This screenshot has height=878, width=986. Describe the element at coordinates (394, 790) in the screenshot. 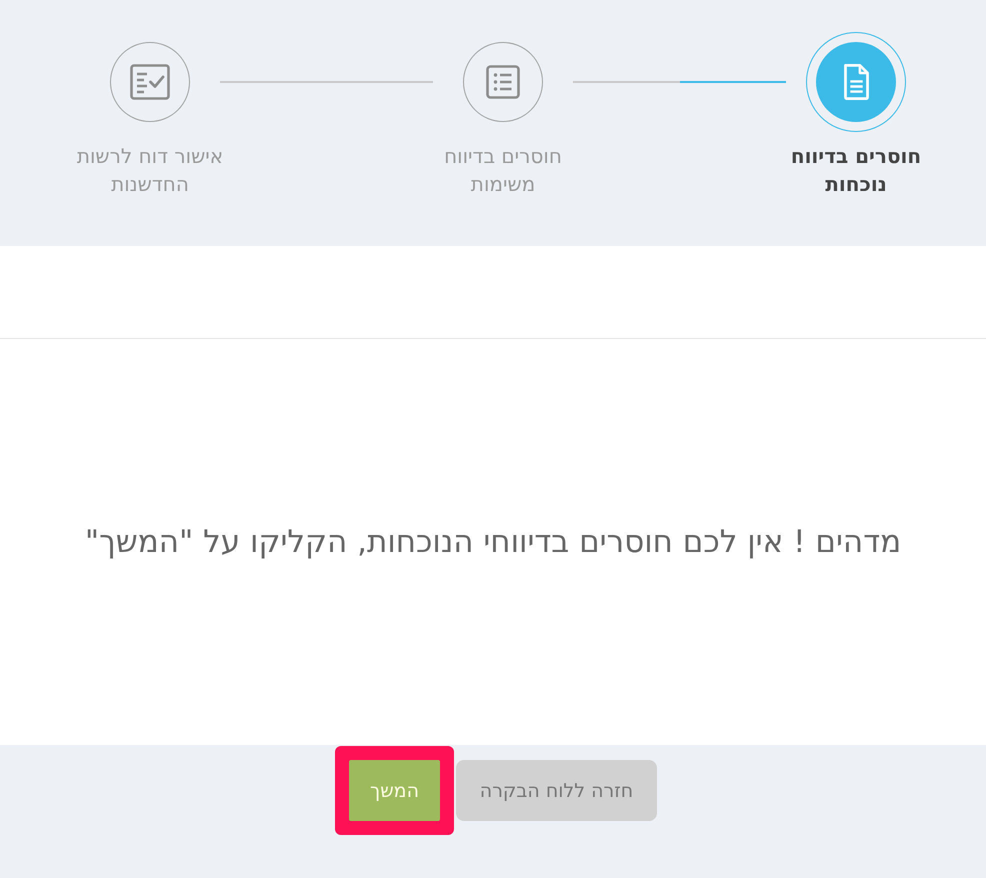

I see `continue-button: המשך` at that location.